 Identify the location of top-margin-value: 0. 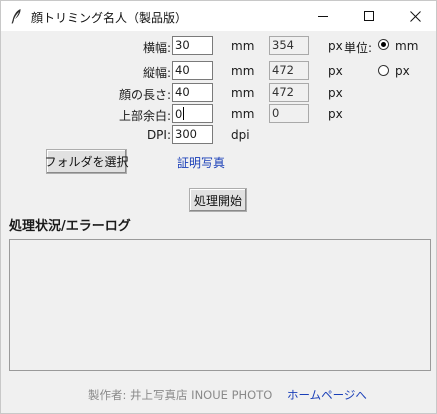
(179, 114).